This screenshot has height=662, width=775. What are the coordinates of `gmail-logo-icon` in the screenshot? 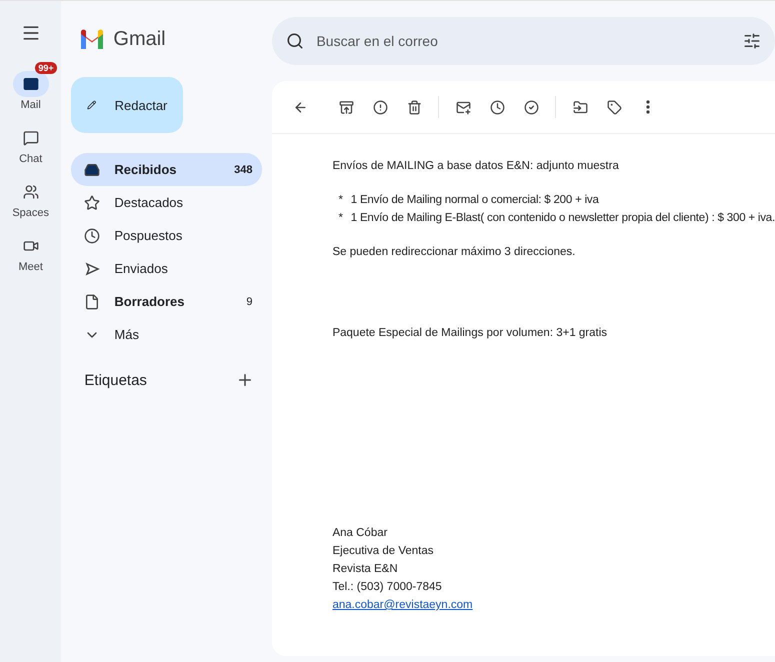 It's located at (92, 39).